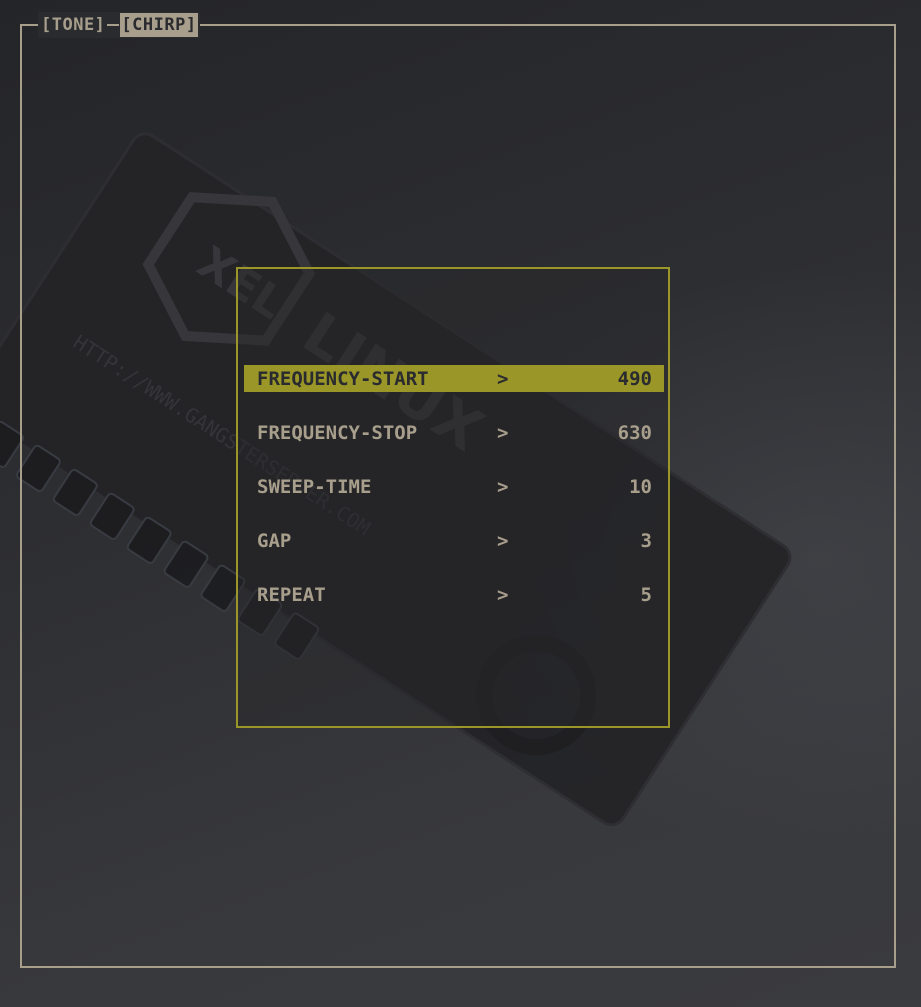 This screenshot has height=1007, width=921. Describe the element at coordinates (640, 486) in the screenshot. I see `menu-item-value: 10` at that location.